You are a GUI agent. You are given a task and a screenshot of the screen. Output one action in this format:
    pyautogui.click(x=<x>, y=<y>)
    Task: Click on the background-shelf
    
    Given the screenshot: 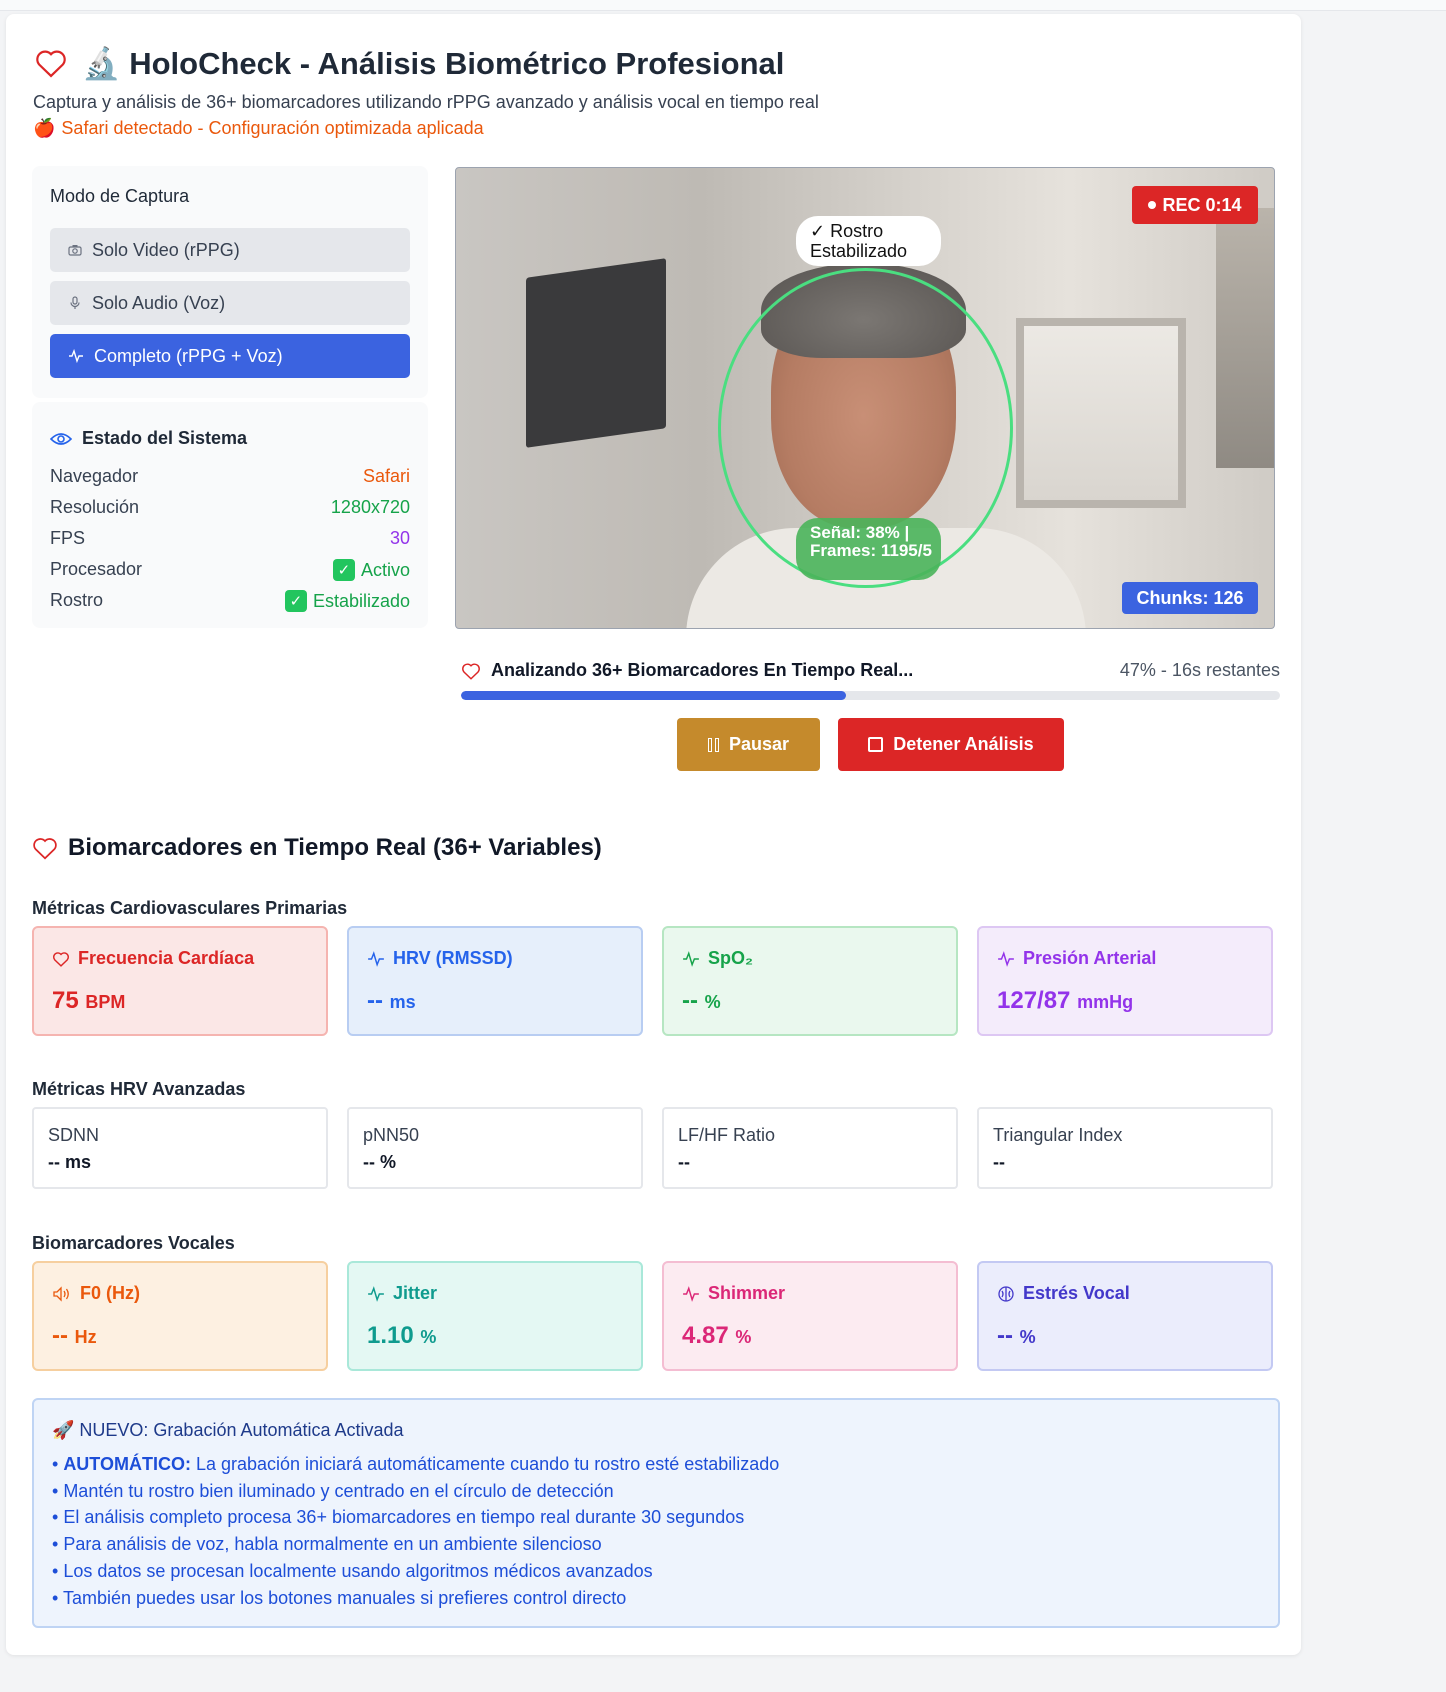 What is the action you would take?
    pyautogui.click(x=1245, y=338)
    